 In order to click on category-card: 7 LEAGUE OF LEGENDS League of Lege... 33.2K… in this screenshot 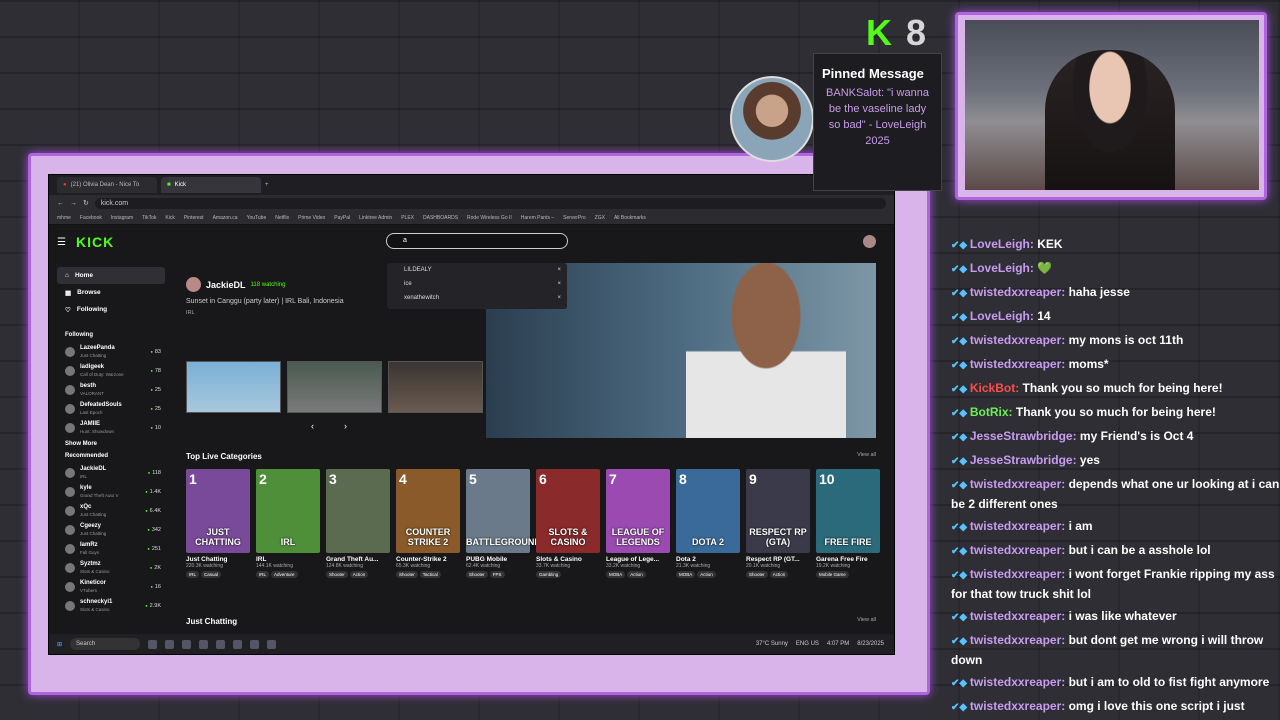, I will do `click(638, 523)`.